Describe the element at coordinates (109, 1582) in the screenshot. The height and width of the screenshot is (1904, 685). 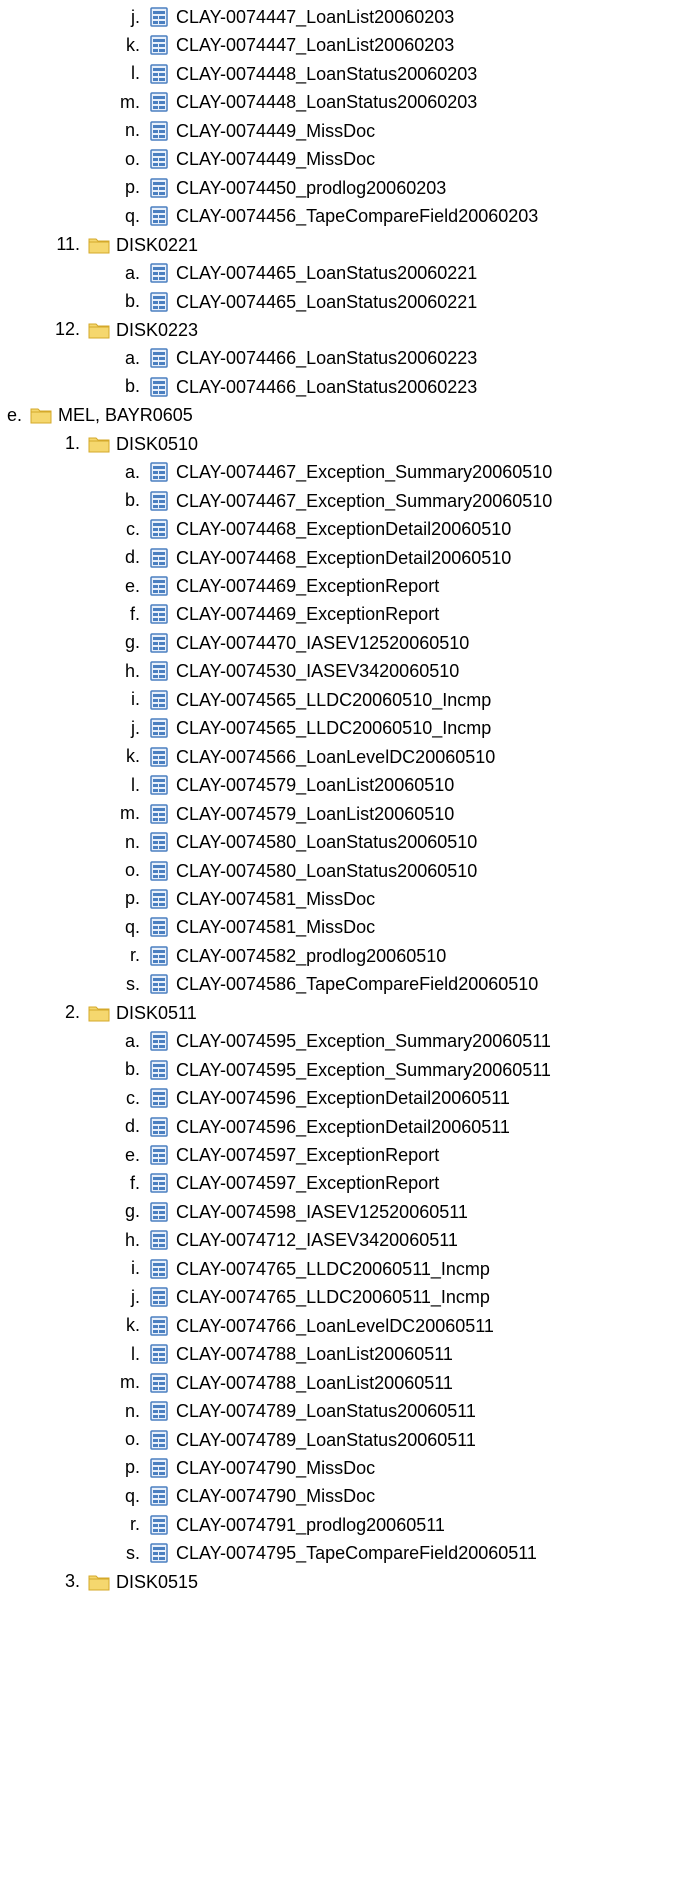
I see `folder-row: 3. DISK0515` at that location.